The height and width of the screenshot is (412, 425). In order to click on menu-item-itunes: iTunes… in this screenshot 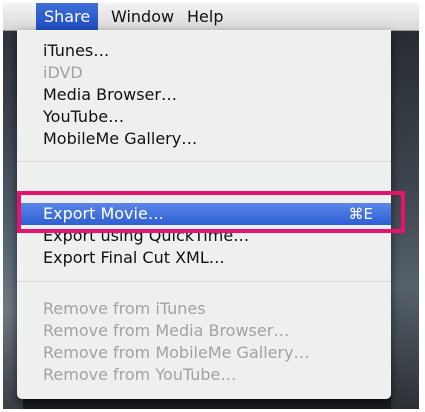, I will do `click(204, 51)`.